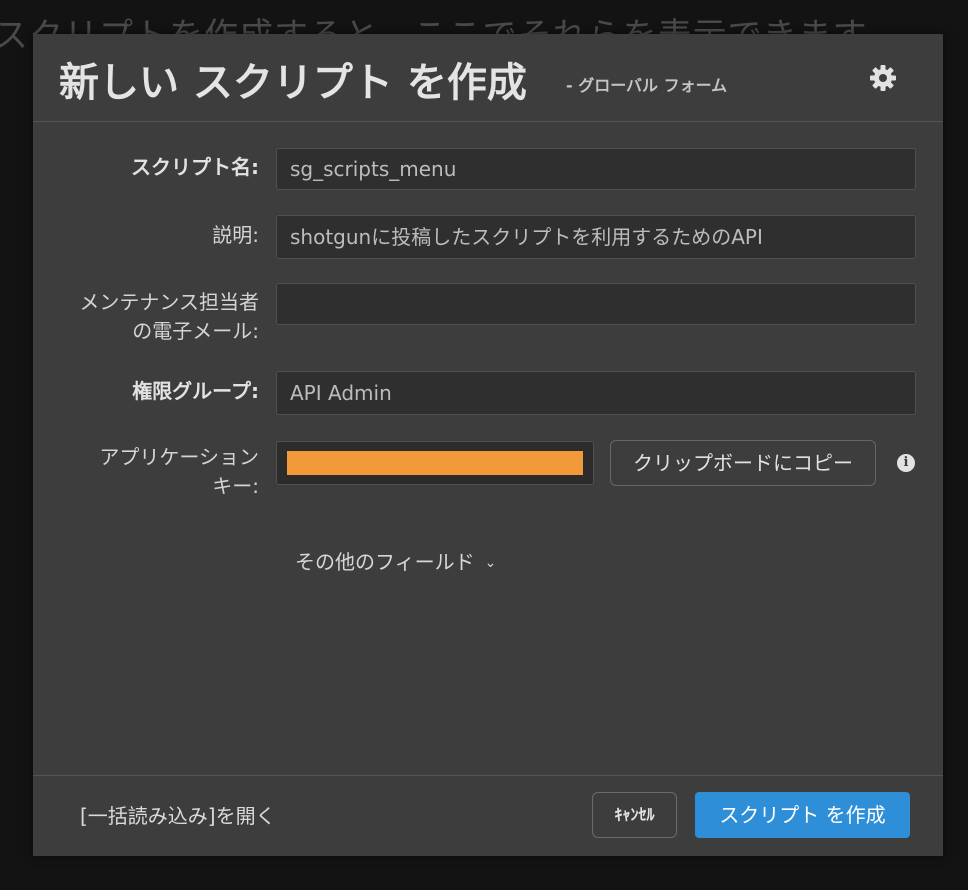 This screenshot has width=968, height=890. What do you see at coordinates (596, 237) in the screenshot?
I see `description-input: shotgunに投稿したスクリプトを利用するためのAPI` at bounding box center [596, 237].